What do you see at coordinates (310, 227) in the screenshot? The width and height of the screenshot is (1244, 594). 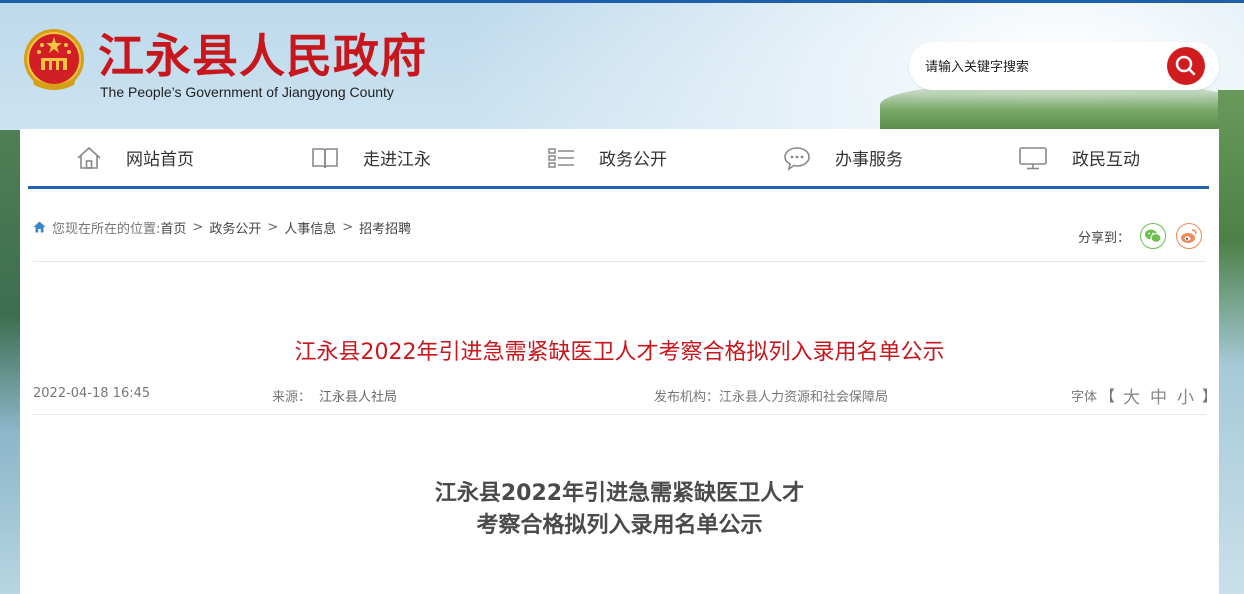 I see `breadcrumb-item-personnel: 人事信息` at bounding box center [310, 227].